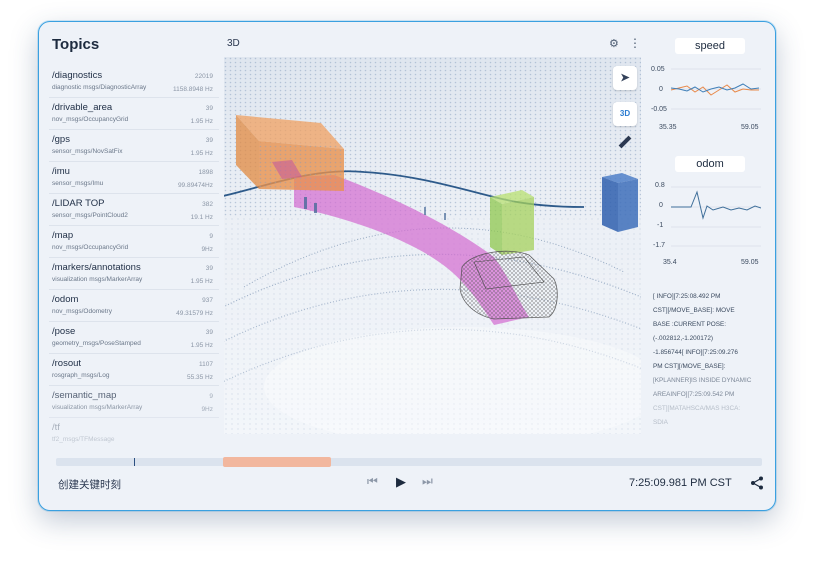 Image resolution: width=816 pixels, height=569 pixels. What do you see at coordinates (661, 205) in the screenshot?
I see `odom-y-tick: 0` at bounding box center [661, 205].